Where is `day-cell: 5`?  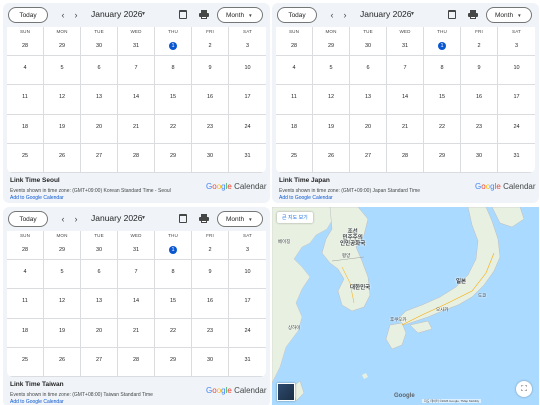 day-cell: 5 is located at coordinates (62, 275).